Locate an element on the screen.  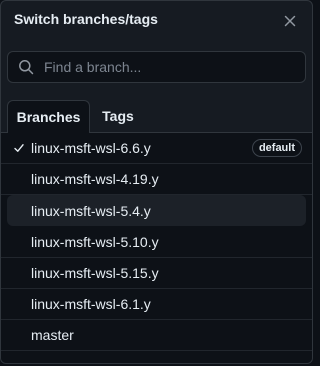
branch-name: linux-msft-wsl-6.6.y is located at coordinates (91, 148).